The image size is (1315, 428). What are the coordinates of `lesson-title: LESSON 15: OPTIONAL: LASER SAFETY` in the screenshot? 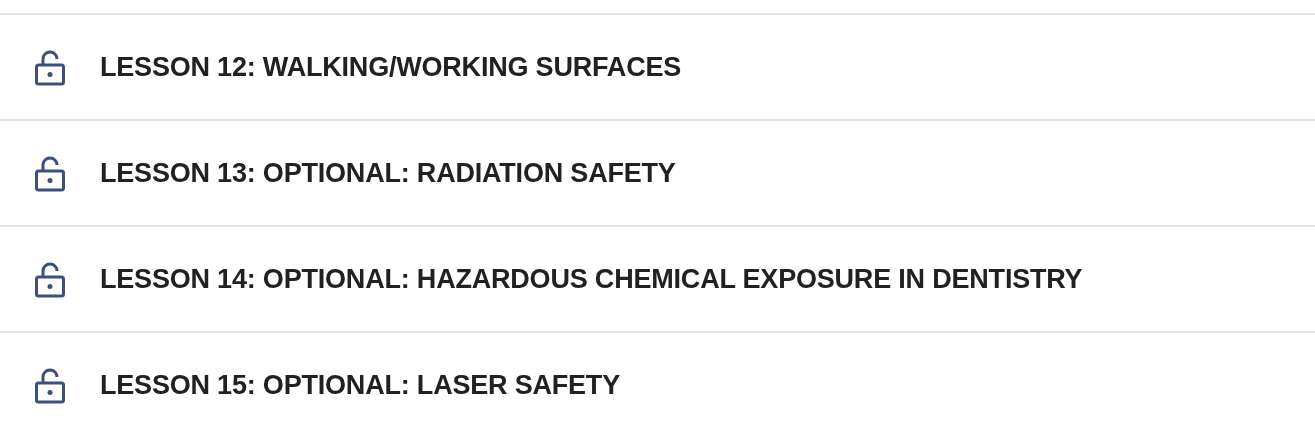 It's located at (360, 385).